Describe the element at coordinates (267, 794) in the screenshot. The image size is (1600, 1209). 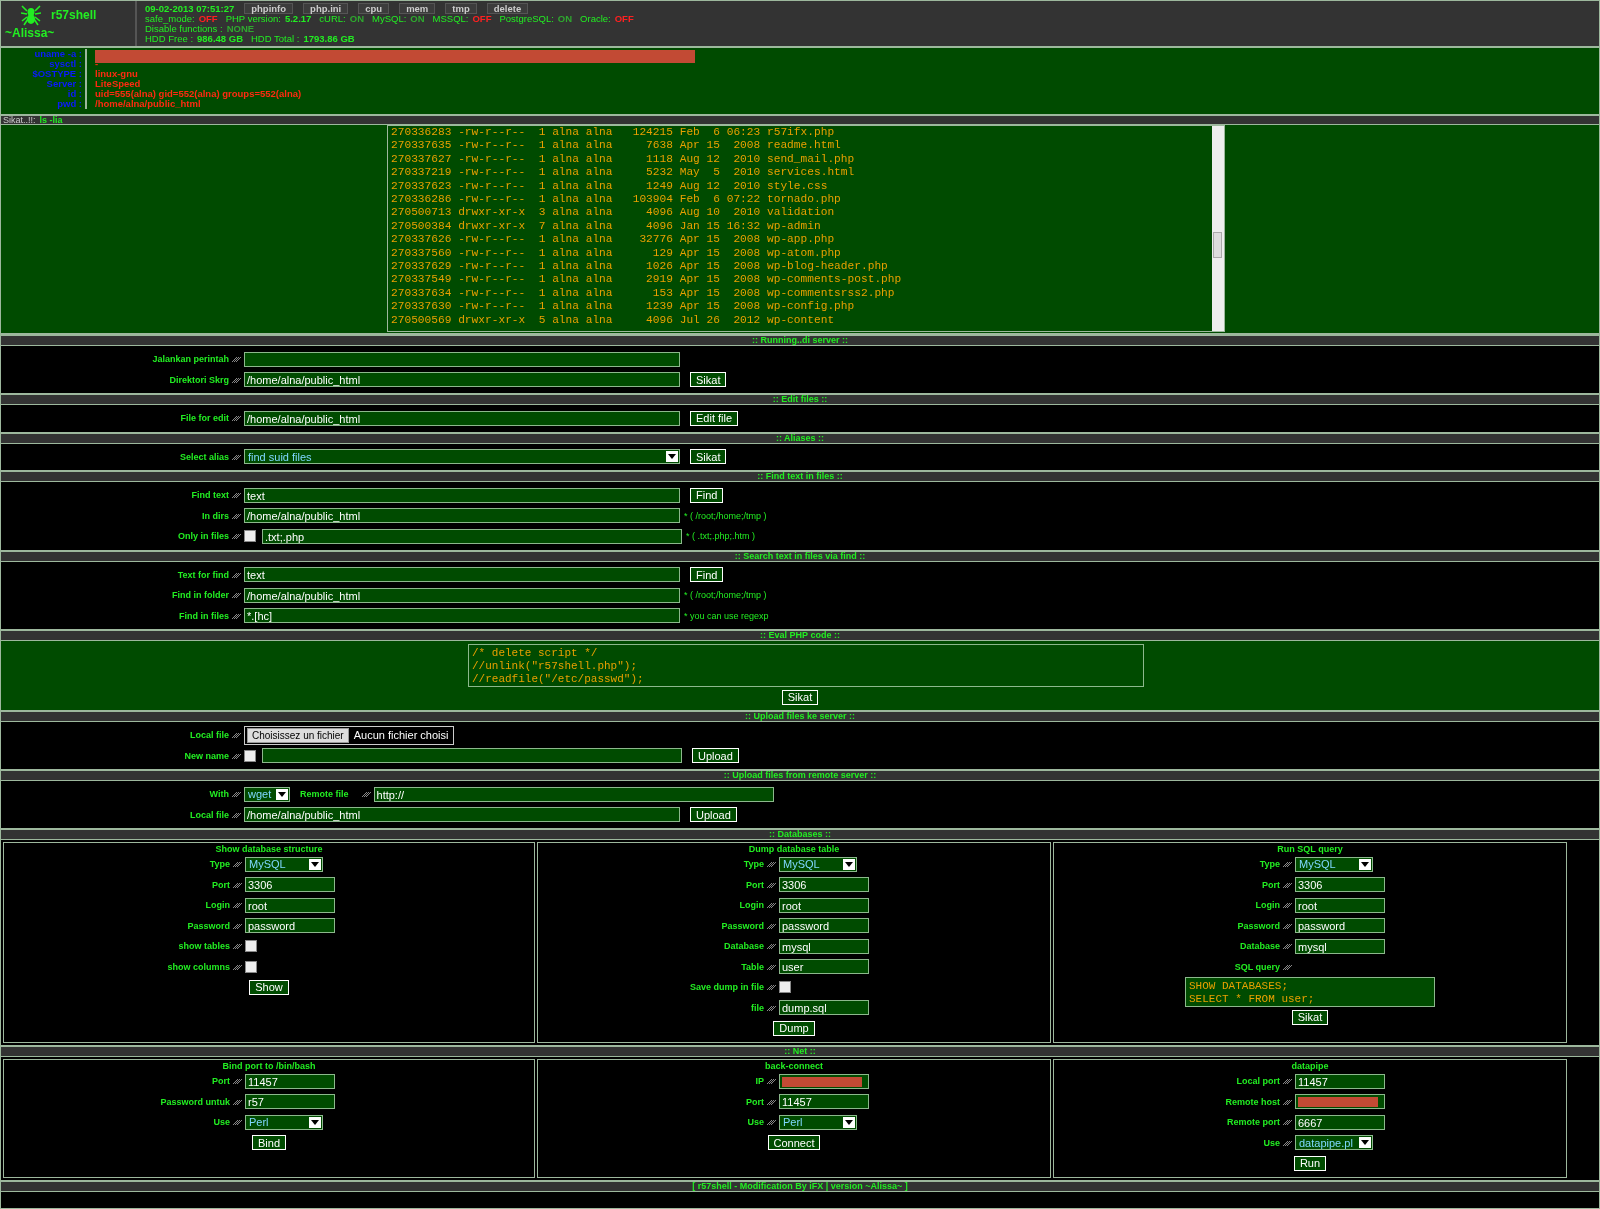
I see `select-dropdown: wget` at that location.